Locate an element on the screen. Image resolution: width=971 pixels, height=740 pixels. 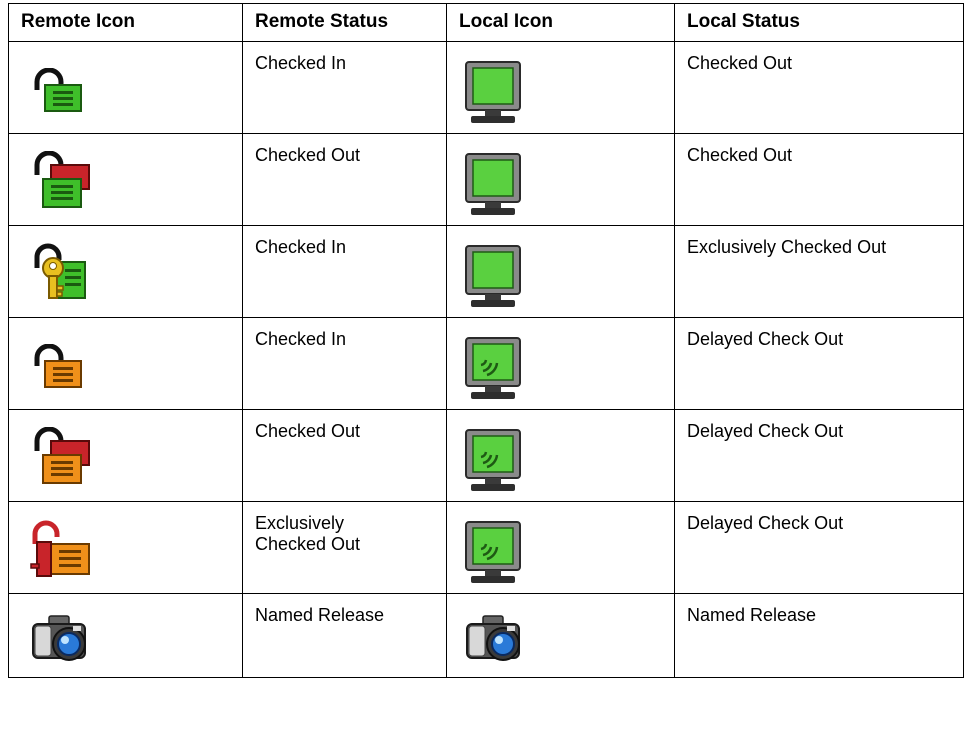
local-status-text: Named Release is located at coordinates (752, 615).